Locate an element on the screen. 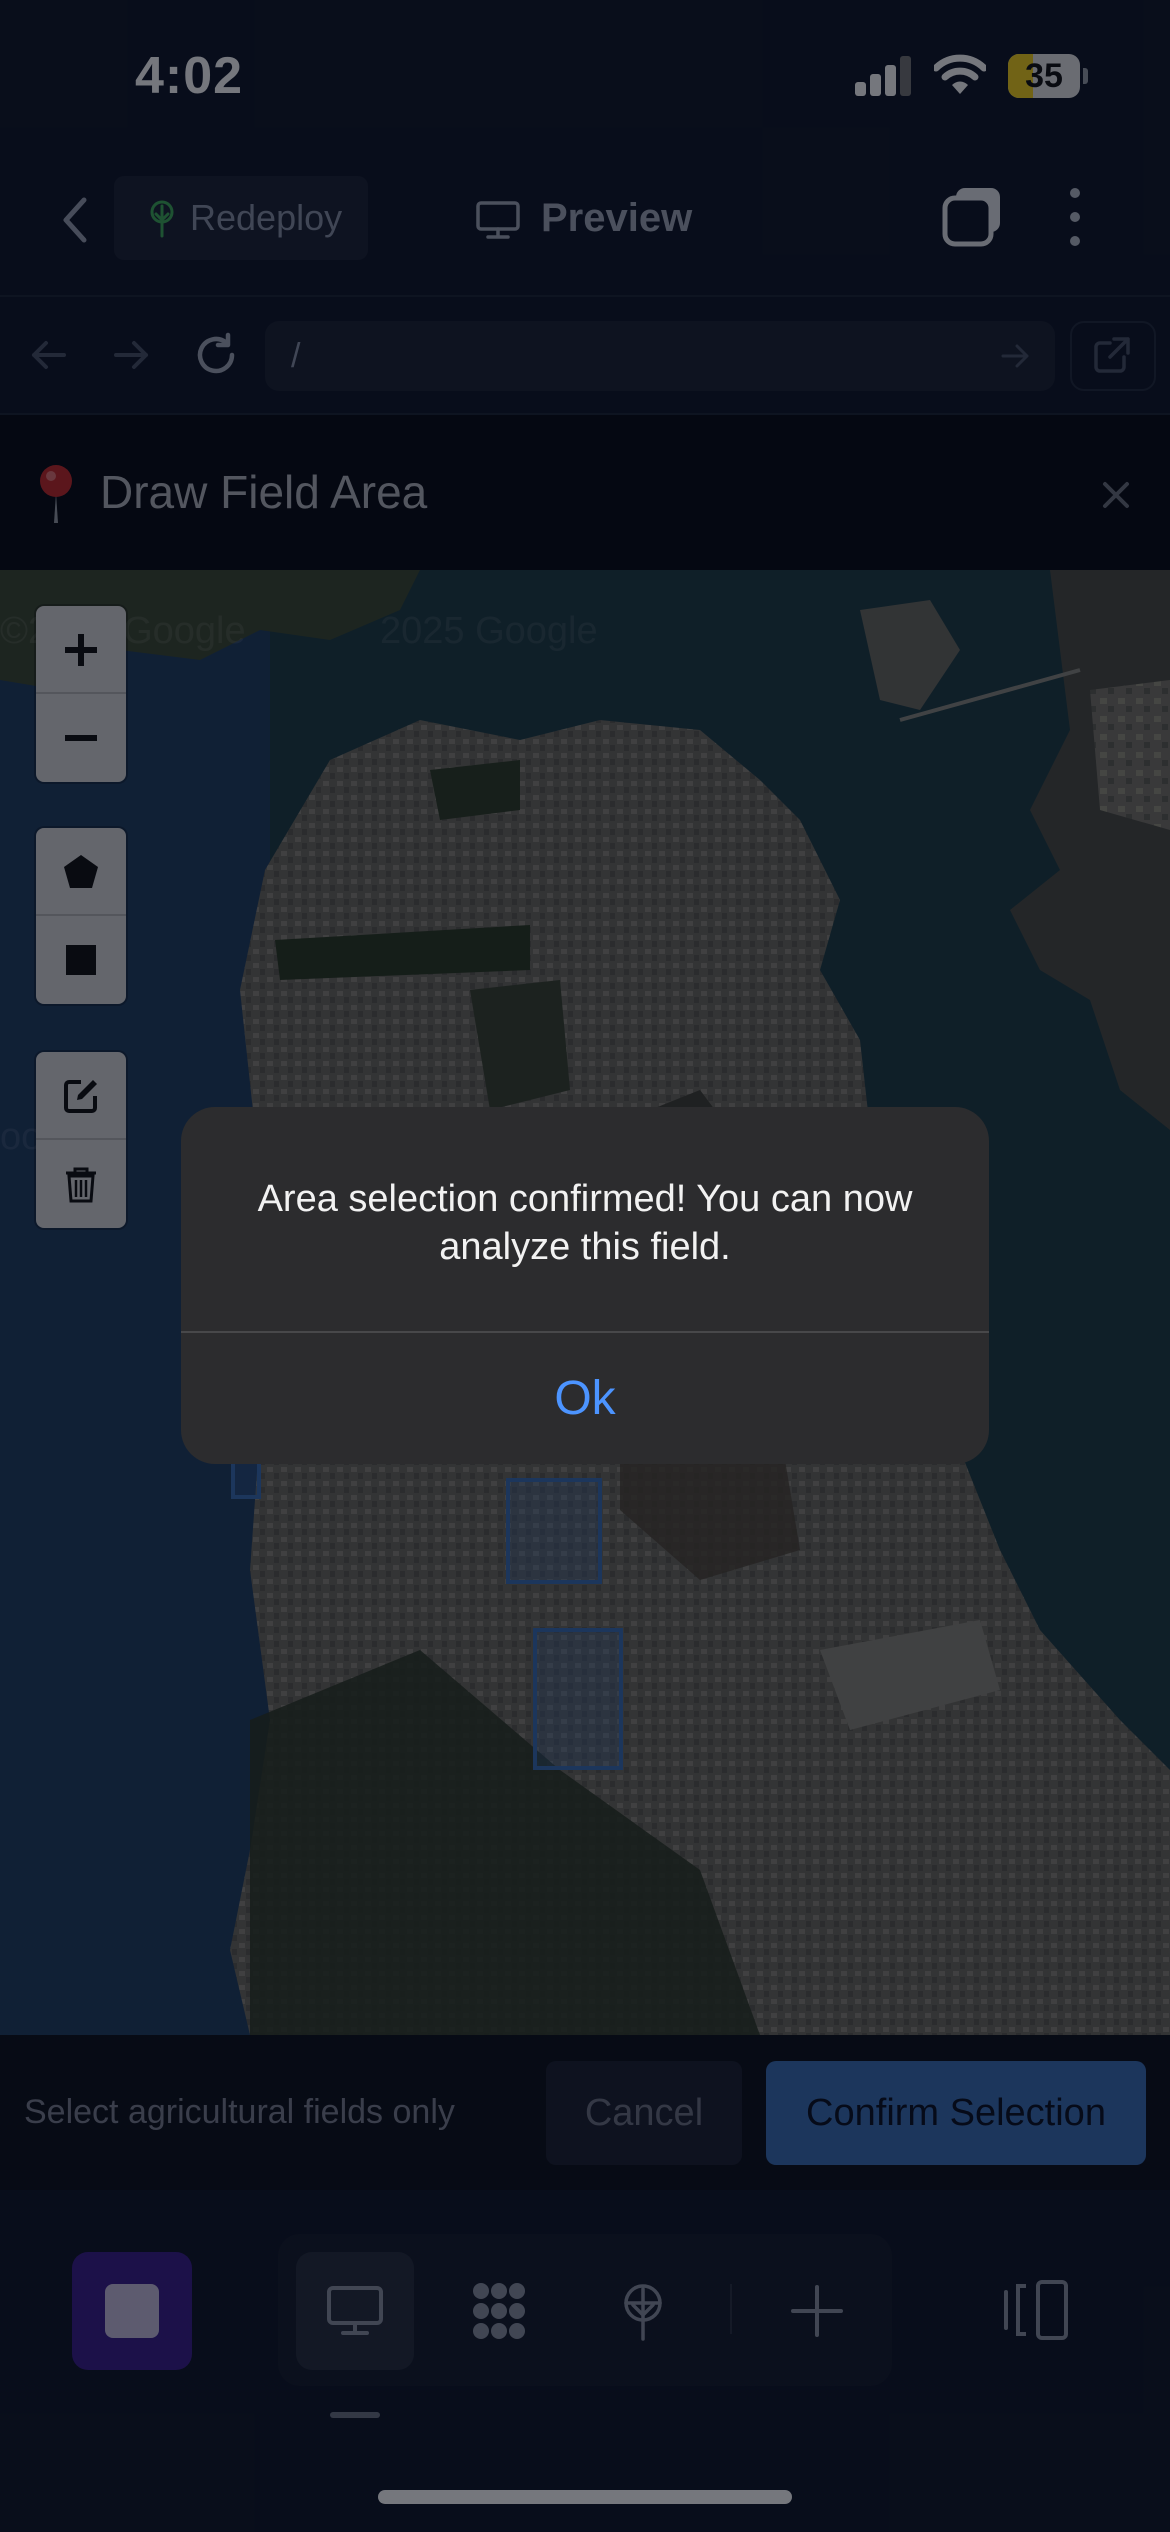 The image size is (1170, 2532). draw-polygon-button is located at coordinates (81, 872).